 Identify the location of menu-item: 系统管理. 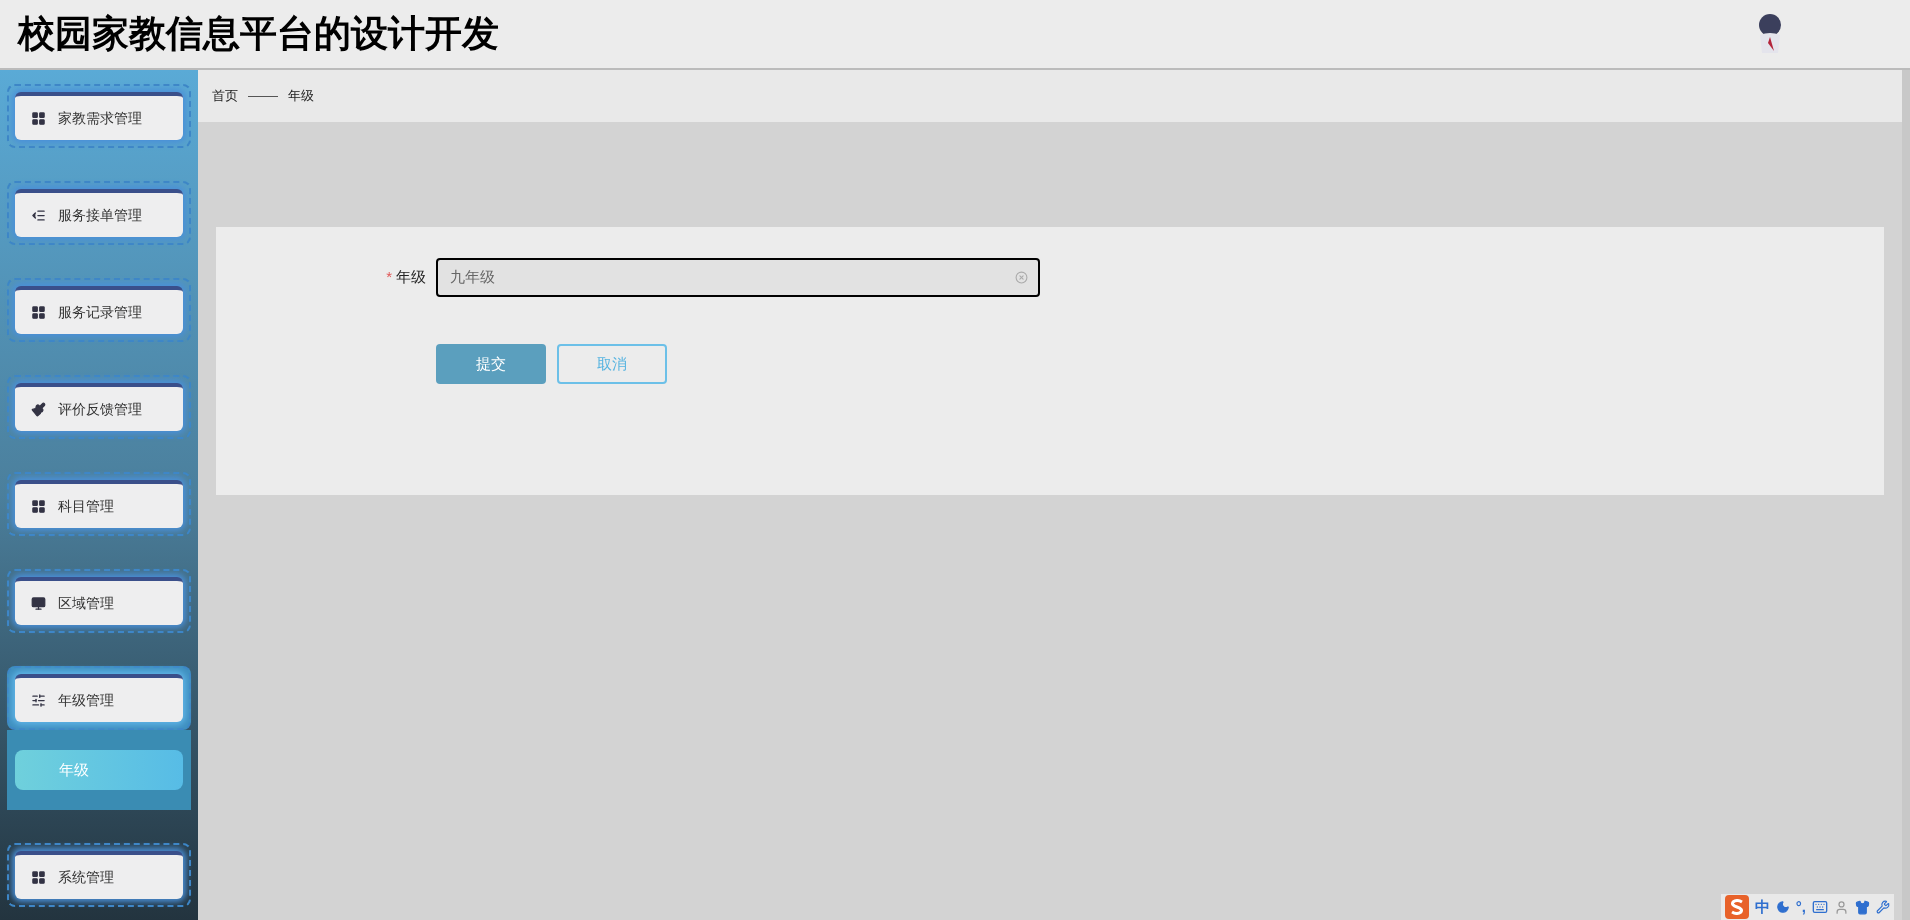
(99, 875).